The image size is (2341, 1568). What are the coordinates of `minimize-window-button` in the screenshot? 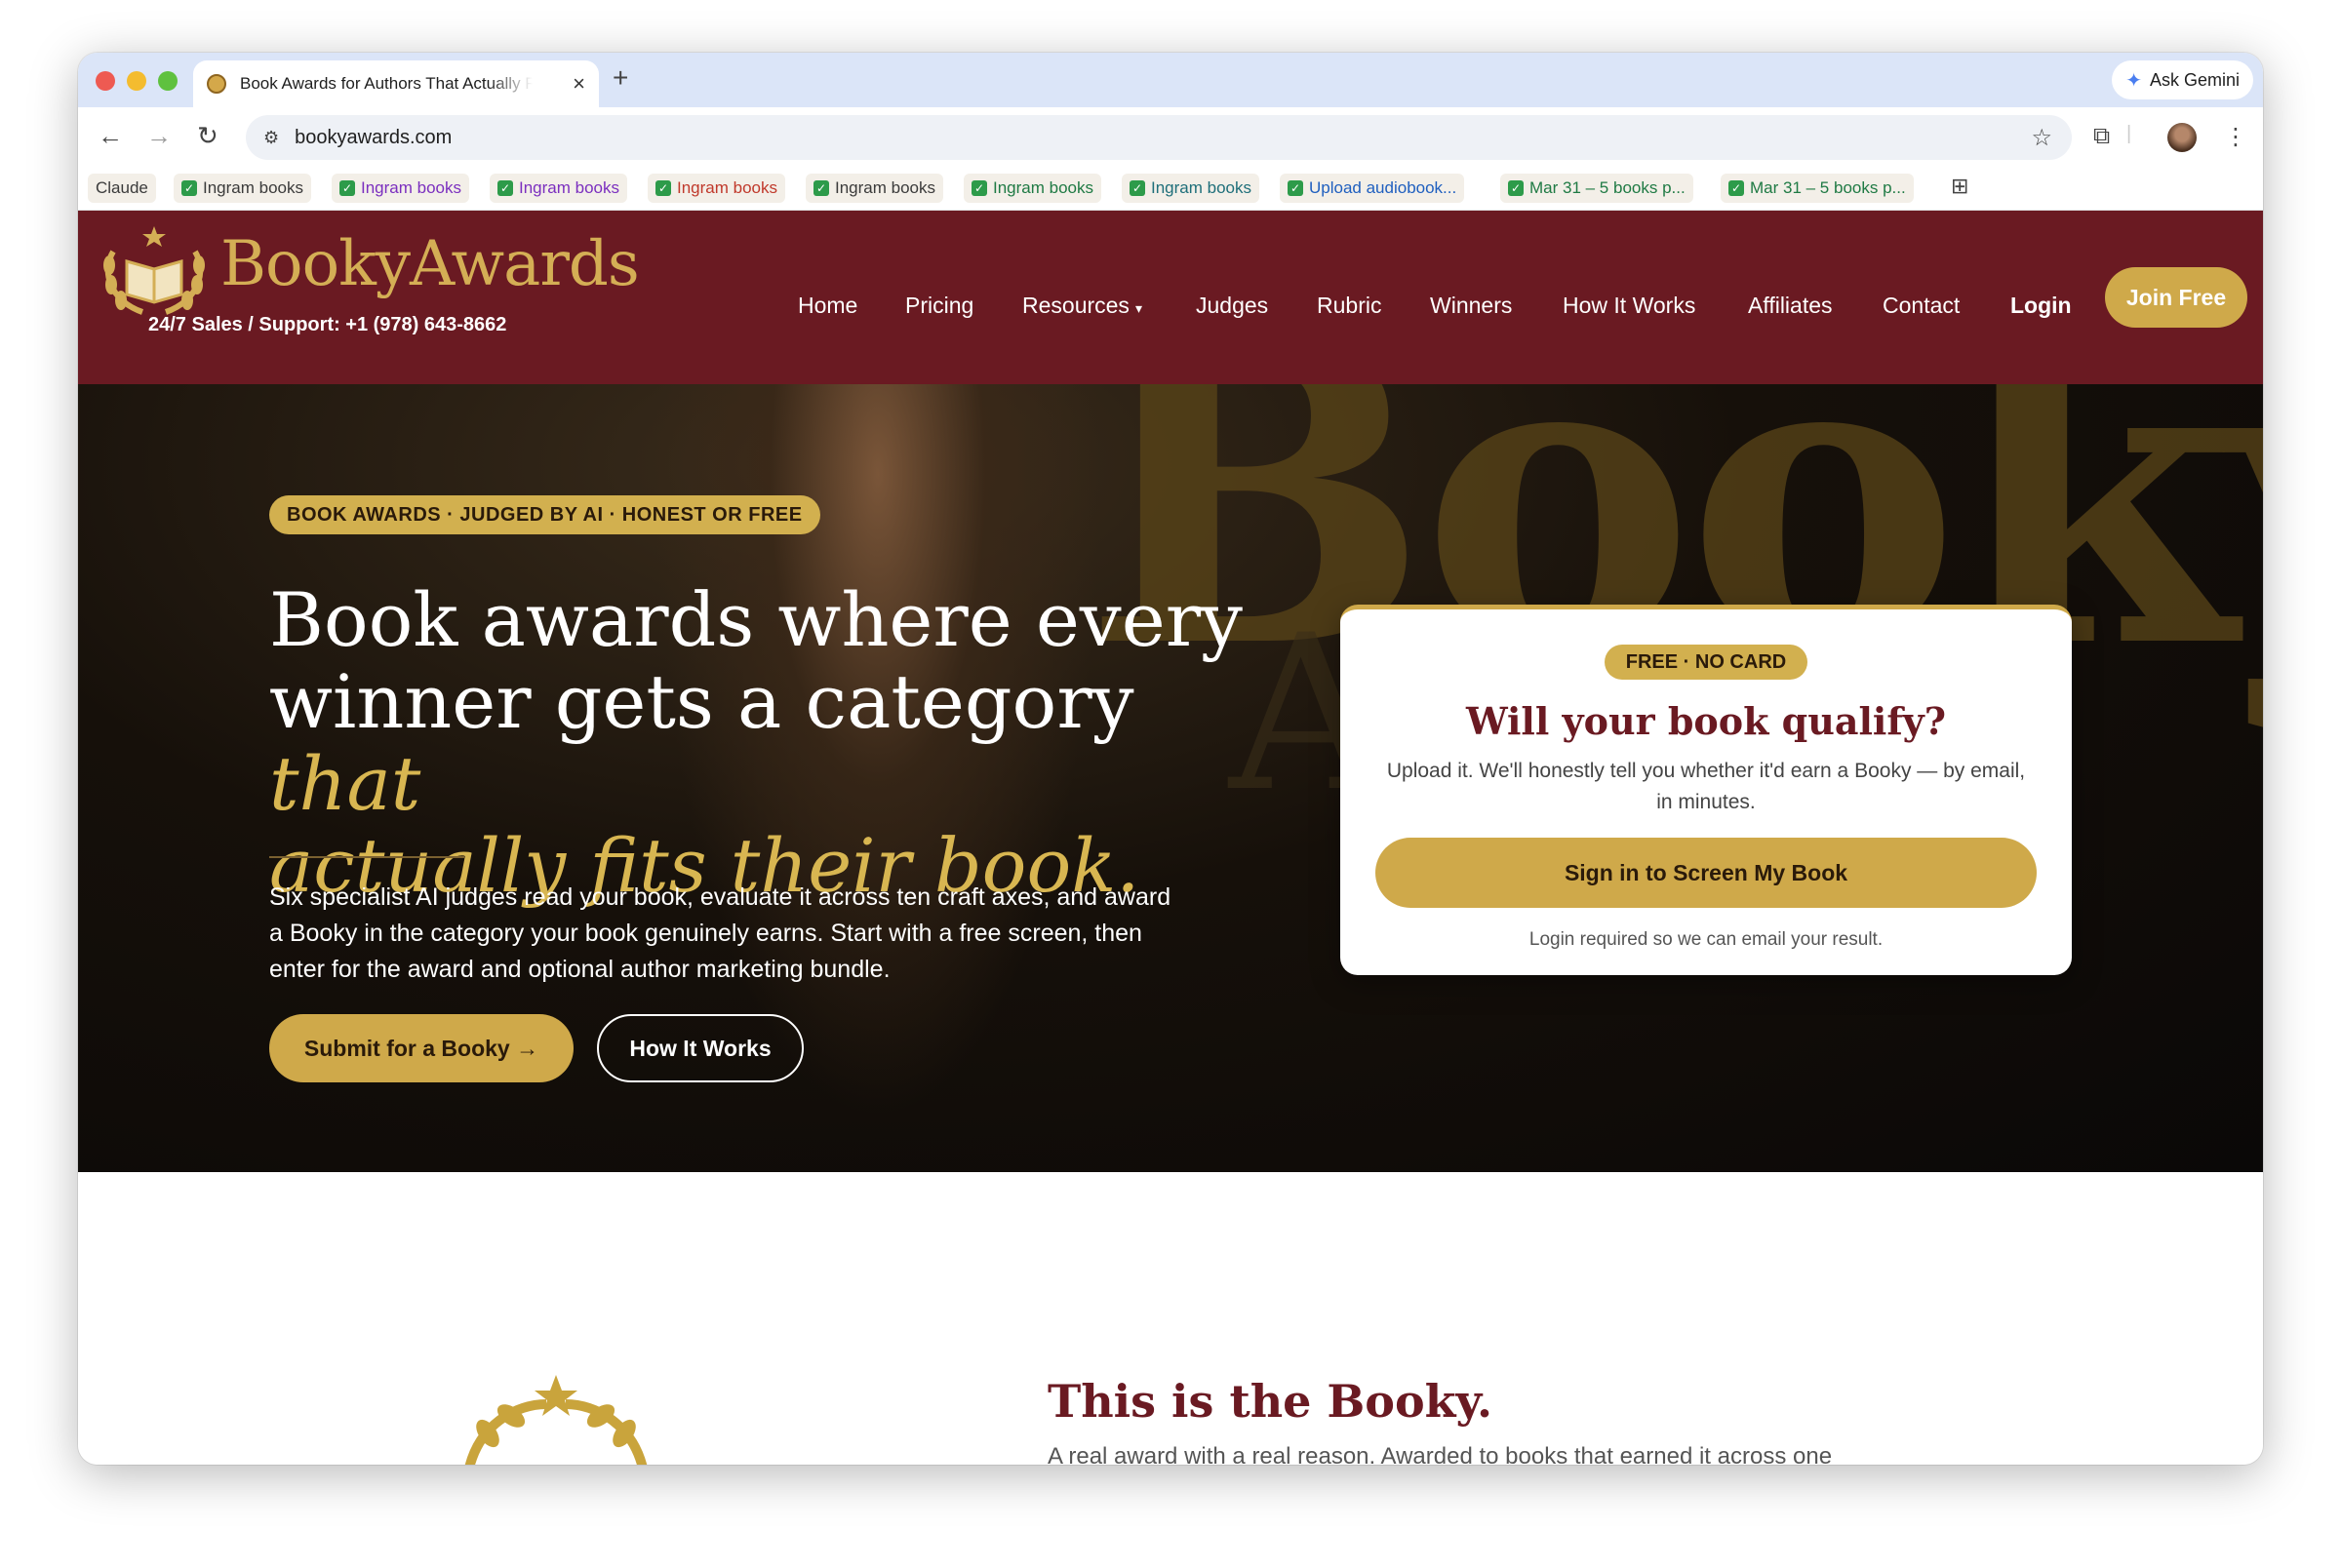 It's located at (136, 81).